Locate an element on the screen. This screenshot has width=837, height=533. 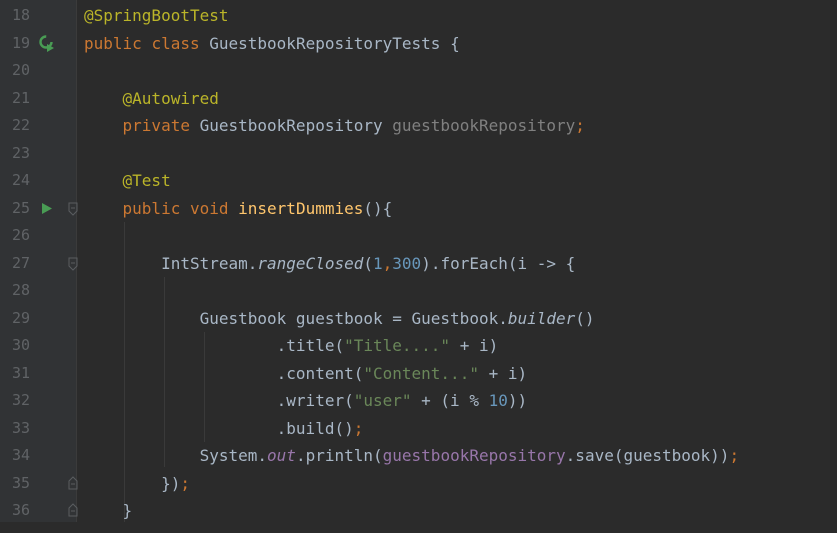
code-text: public void insertDummies(){ is located at coordinates (238, 209).